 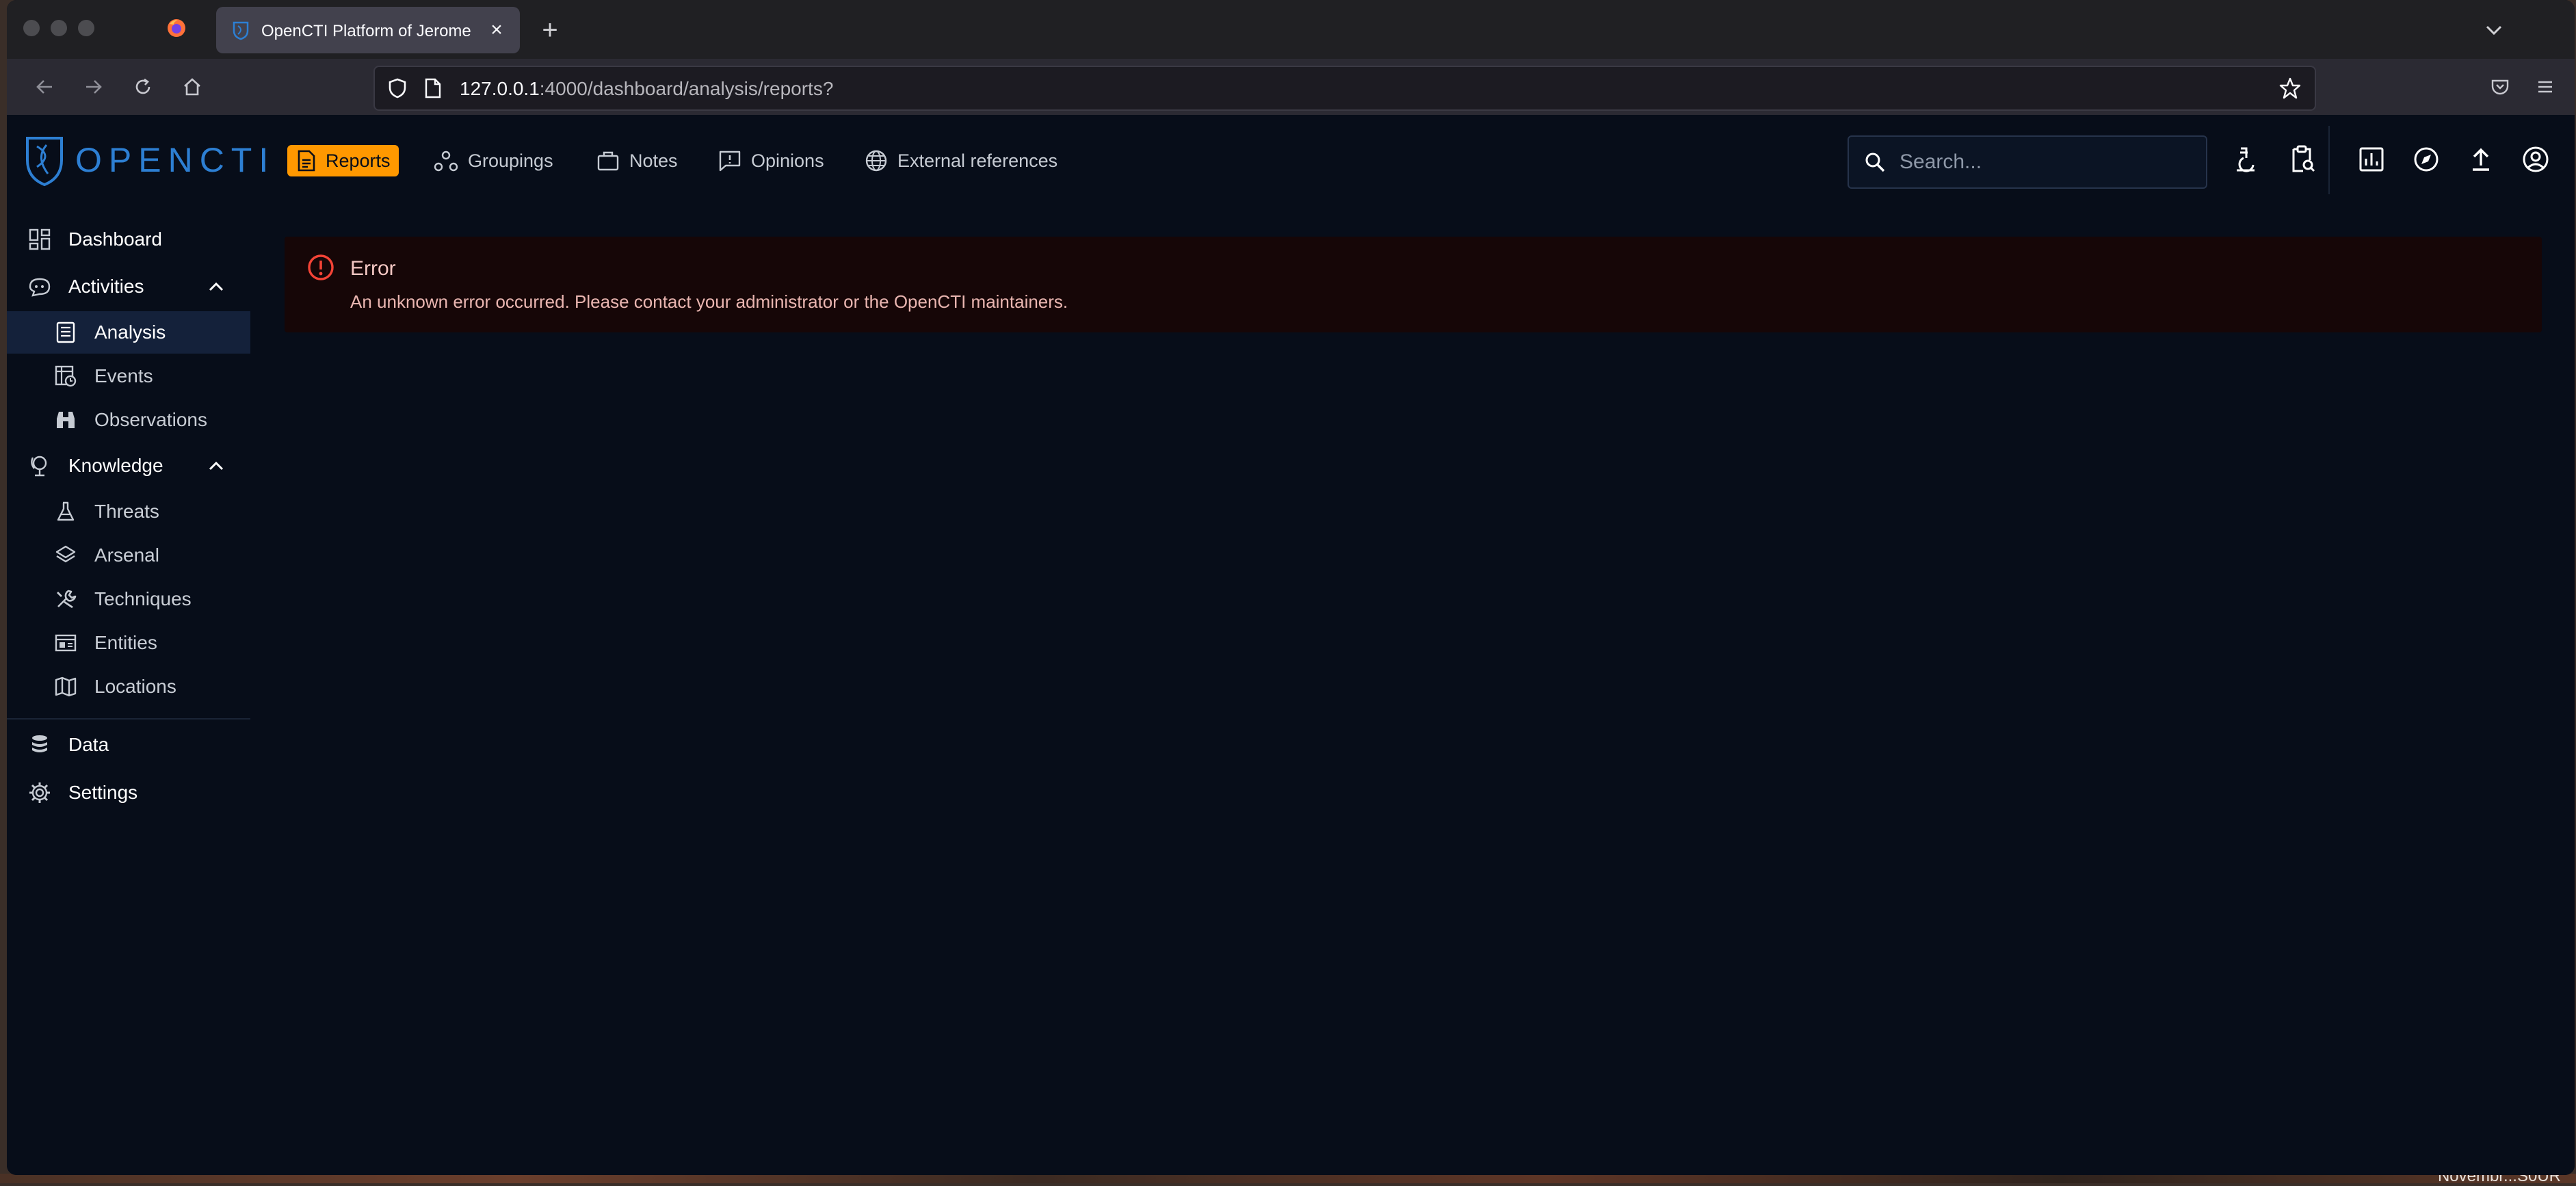 What do you see at coordinates (321, 267) in the screenshot?
I see `error-icon` at bounding box center [321, 267].